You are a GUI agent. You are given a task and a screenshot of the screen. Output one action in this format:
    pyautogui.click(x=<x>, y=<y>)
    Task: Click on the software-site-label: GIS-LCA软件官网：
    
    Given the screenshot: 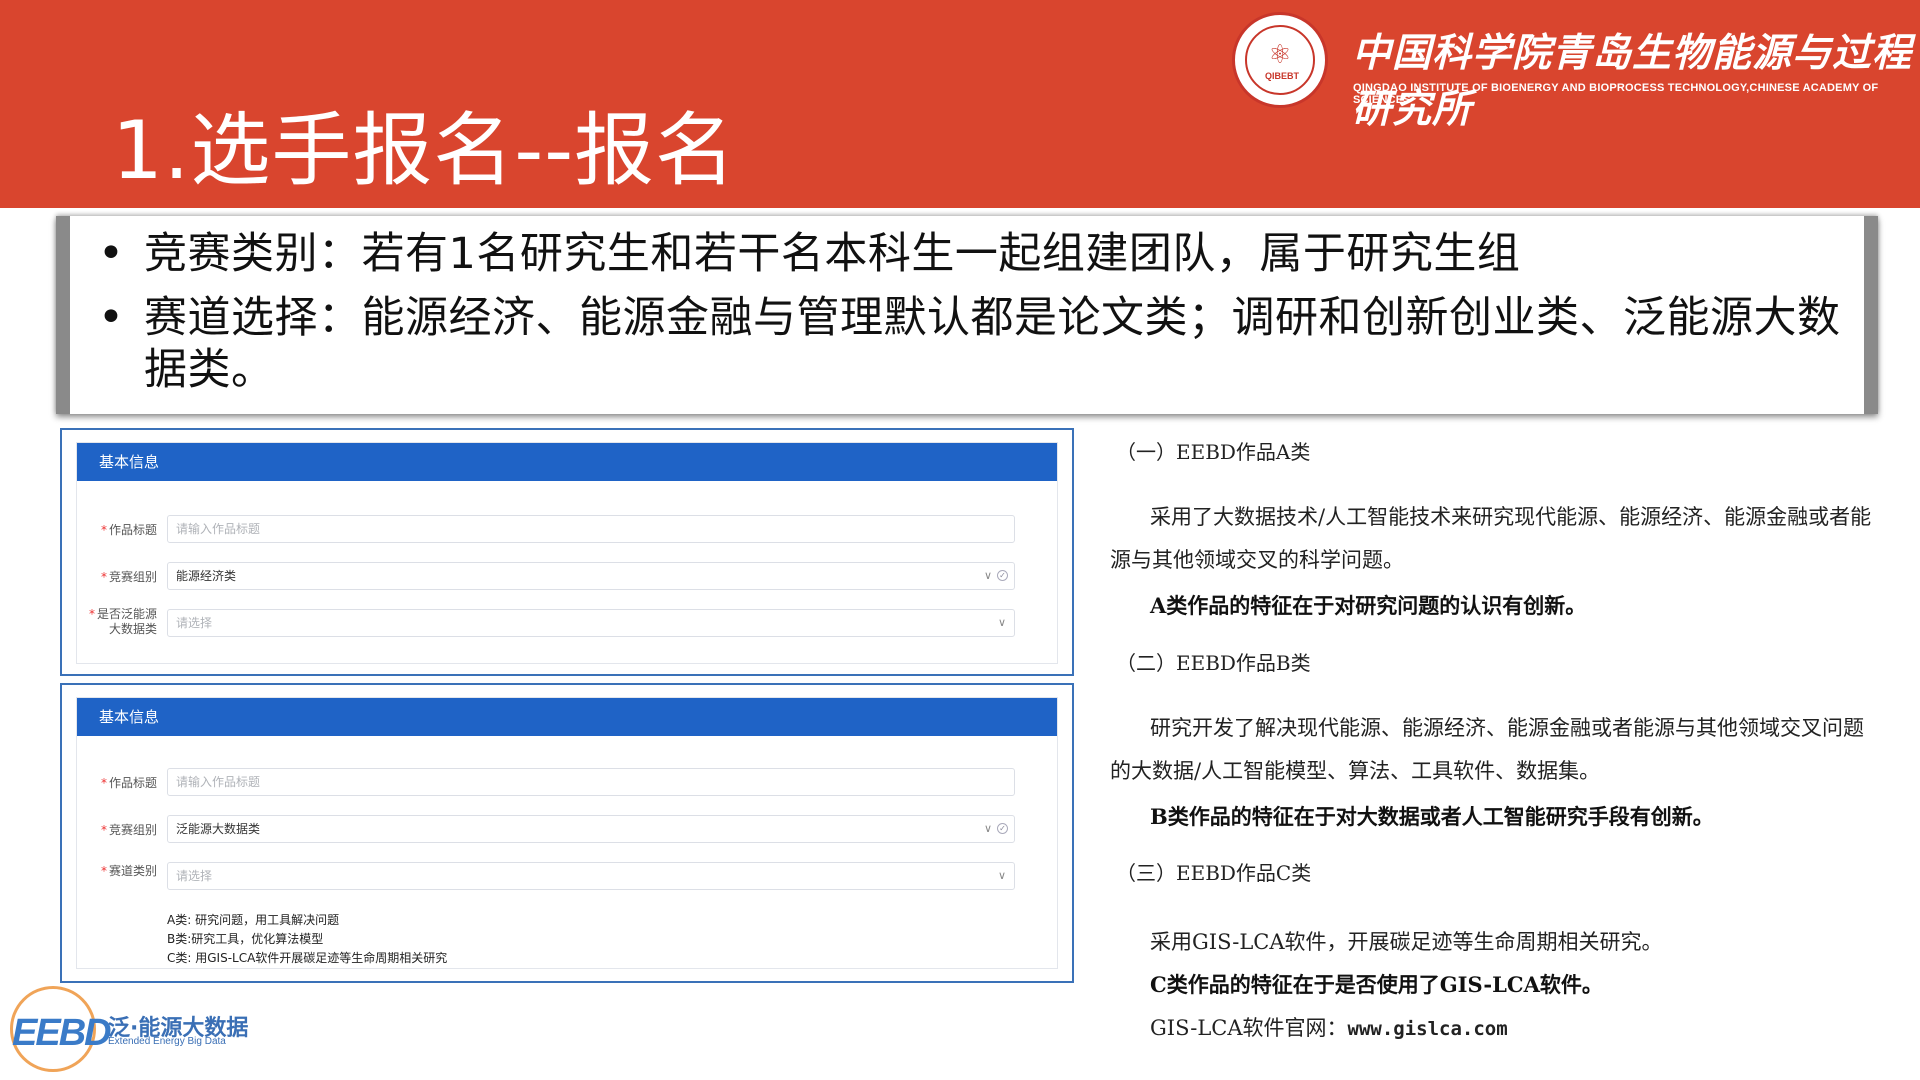 What is the action you would take?
    pyautogui.click(x=1249, y=1028)
    